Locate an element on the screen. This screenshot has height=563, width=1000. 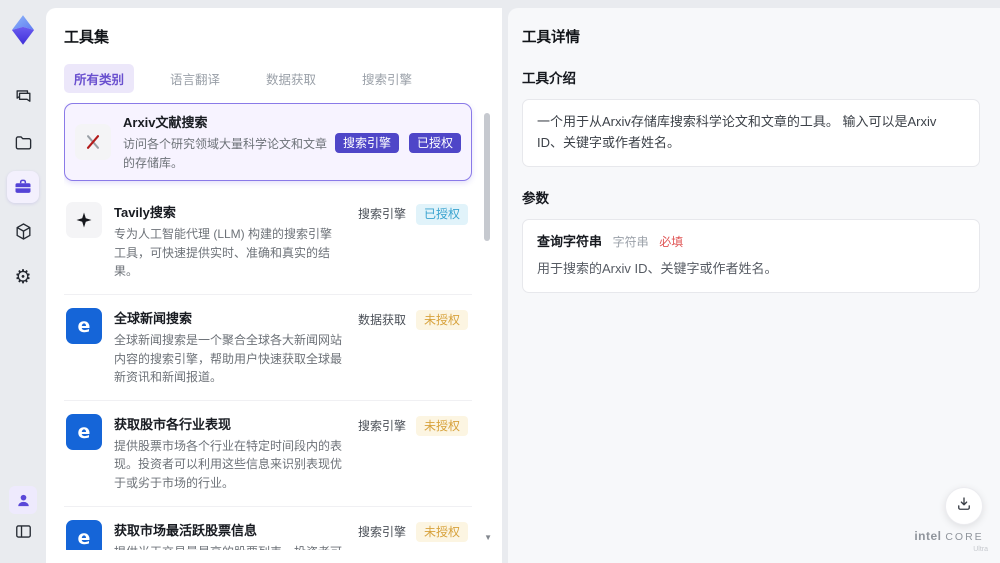
user-icon is located at coordinates (23, 500).